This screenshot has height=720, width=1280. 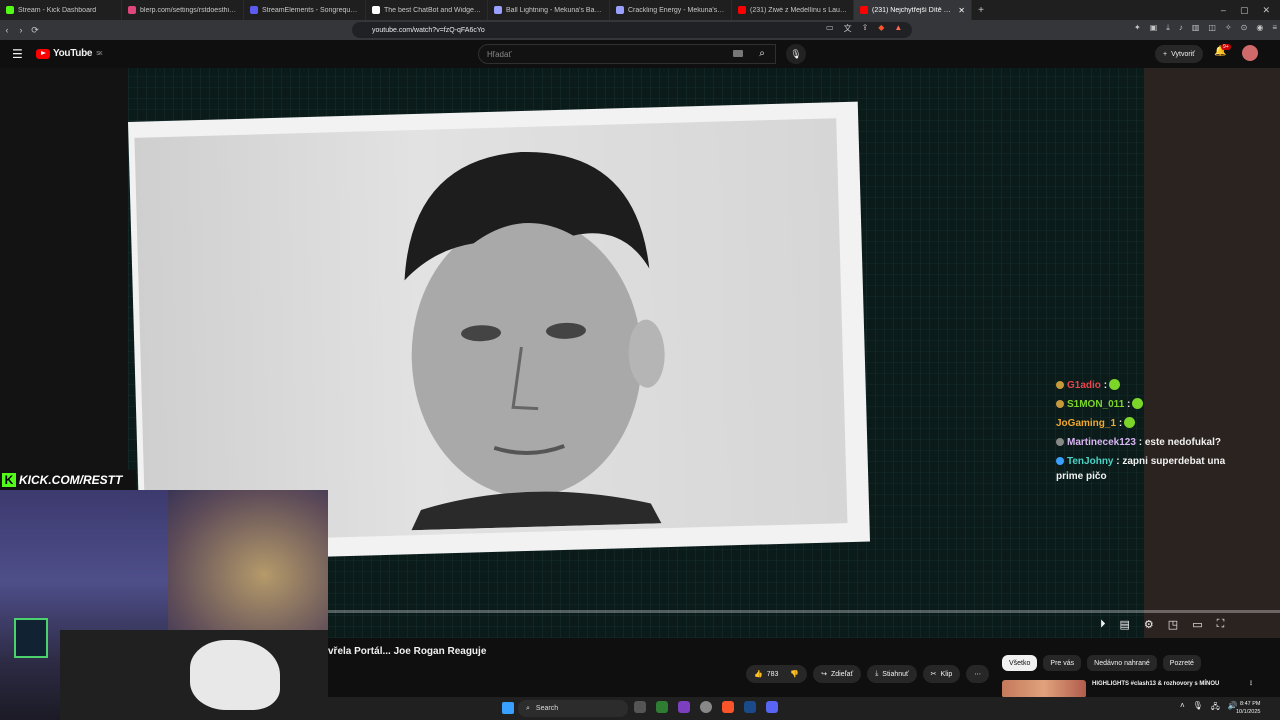 I want to click on maximize-icon: ▢, so click(x=1244, y=10).